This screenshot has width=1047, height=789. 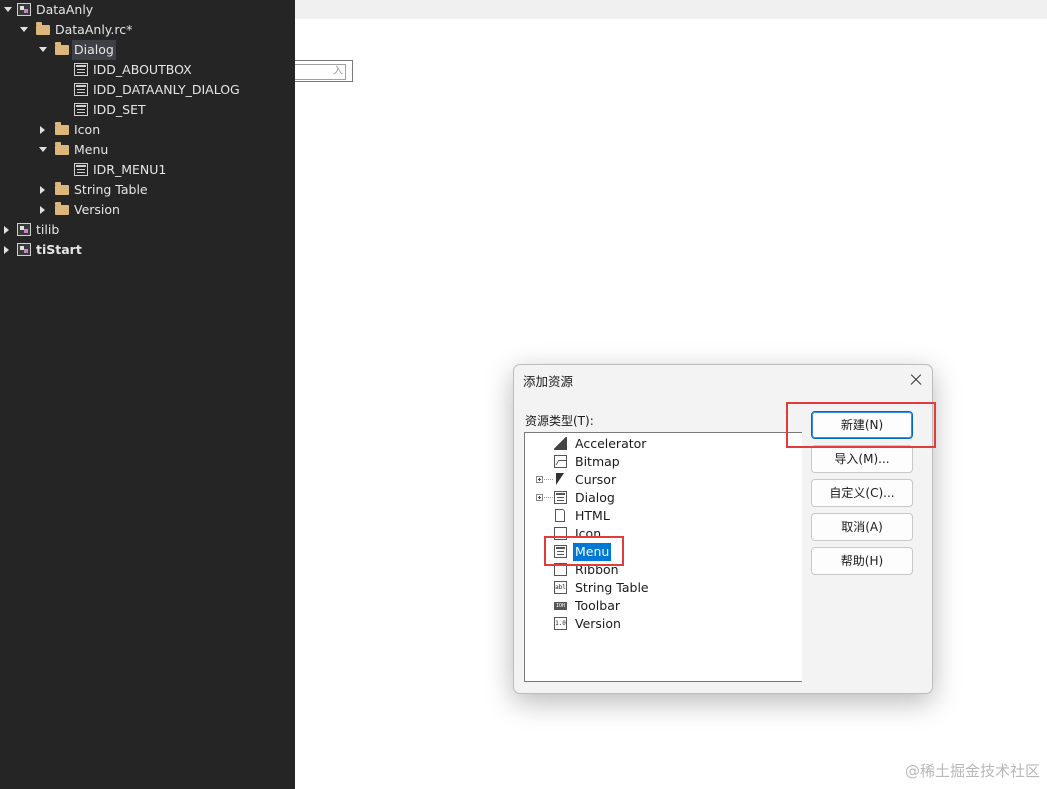 I want to click on list-item-label: HTML, so click(x=592, y=515).